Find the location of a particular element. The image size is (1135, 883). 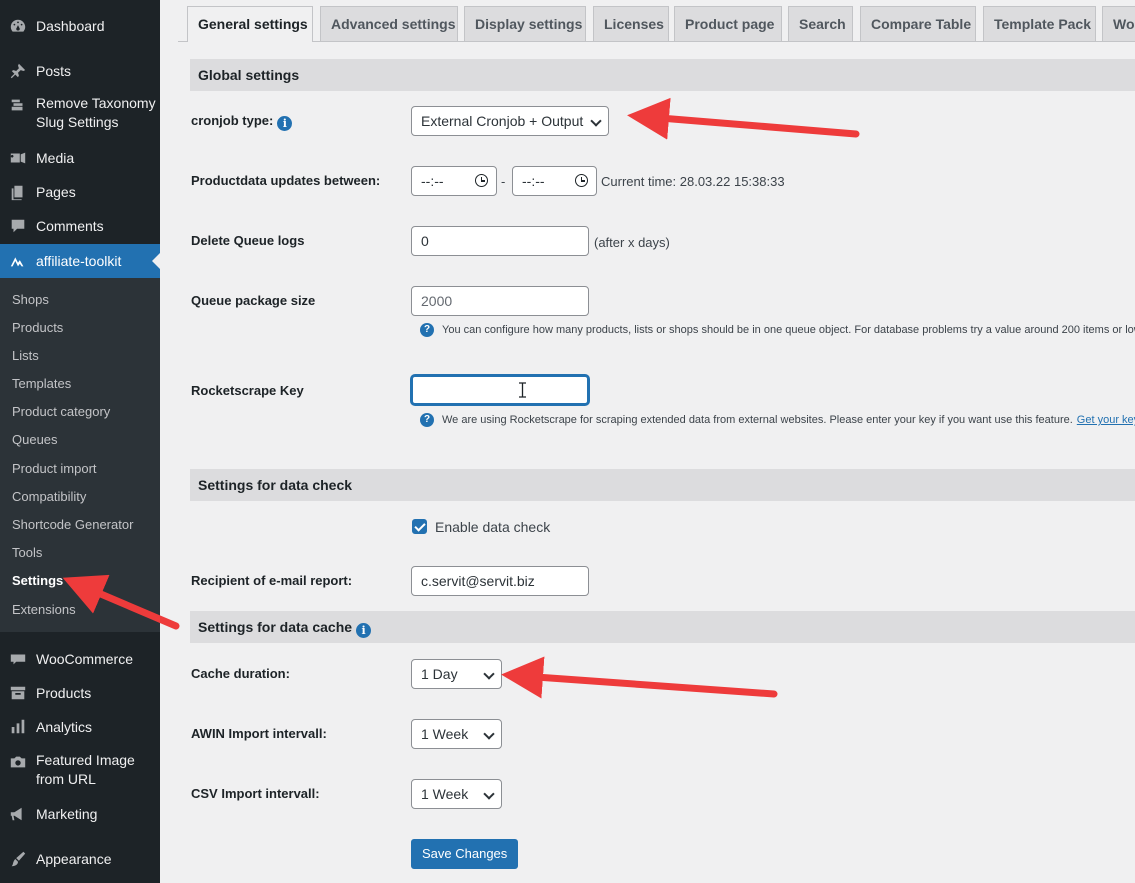

cache-duration-select: 1 Day is located at coordinates (456, 674).